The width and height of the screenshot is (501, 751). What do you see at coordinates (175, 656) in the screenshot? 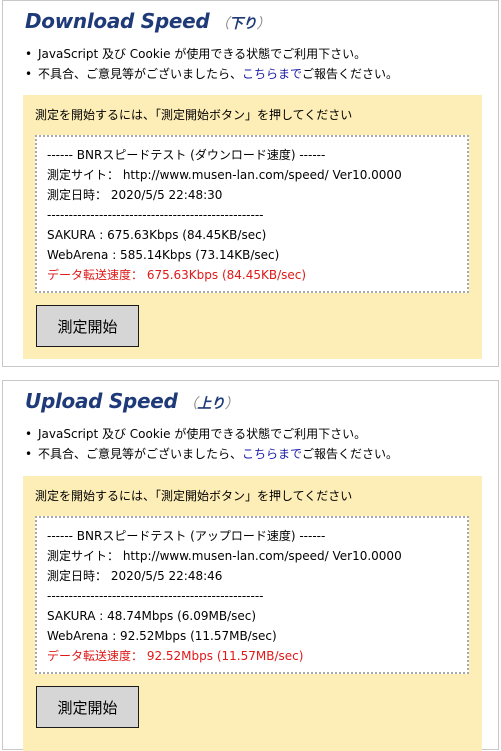
I see `upload-result-transfer: データ転送速度： 92.52Mbps (11.57MB/sec)` at bounding box center [175, 656].